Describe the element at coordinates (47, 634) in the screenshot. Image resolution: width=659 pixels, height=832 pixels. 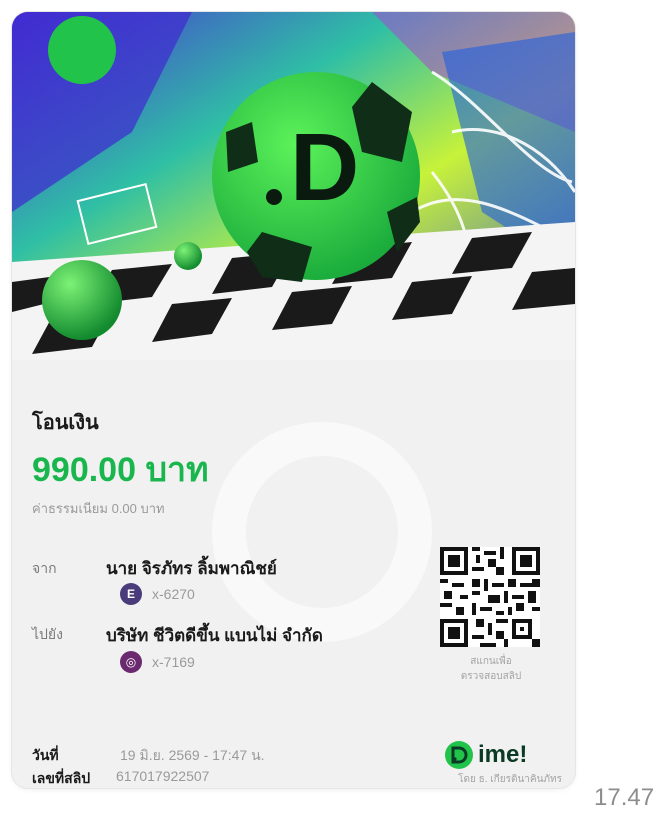
I see `to-label: ไปยัง` at that location.